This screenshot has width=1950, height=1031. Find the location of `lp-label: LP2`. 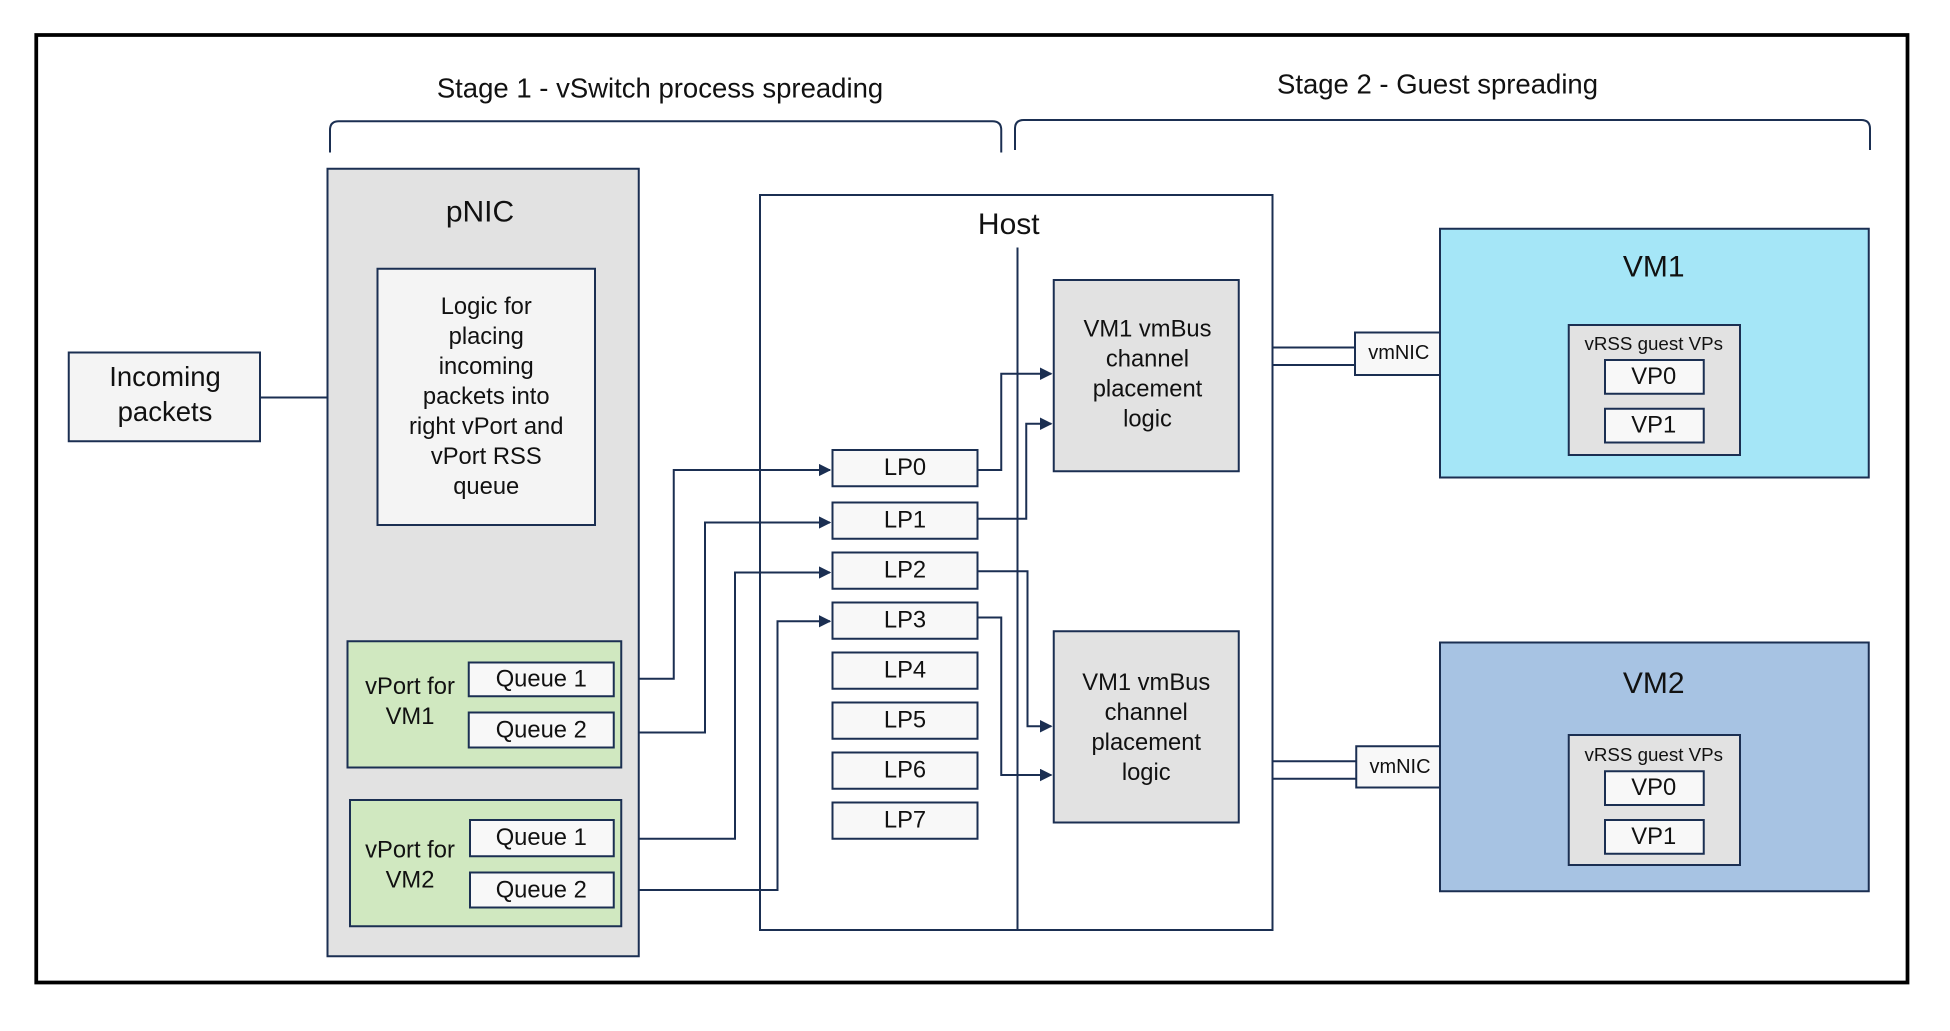

lp-label: LP2 is located at coordinates (905, 570).